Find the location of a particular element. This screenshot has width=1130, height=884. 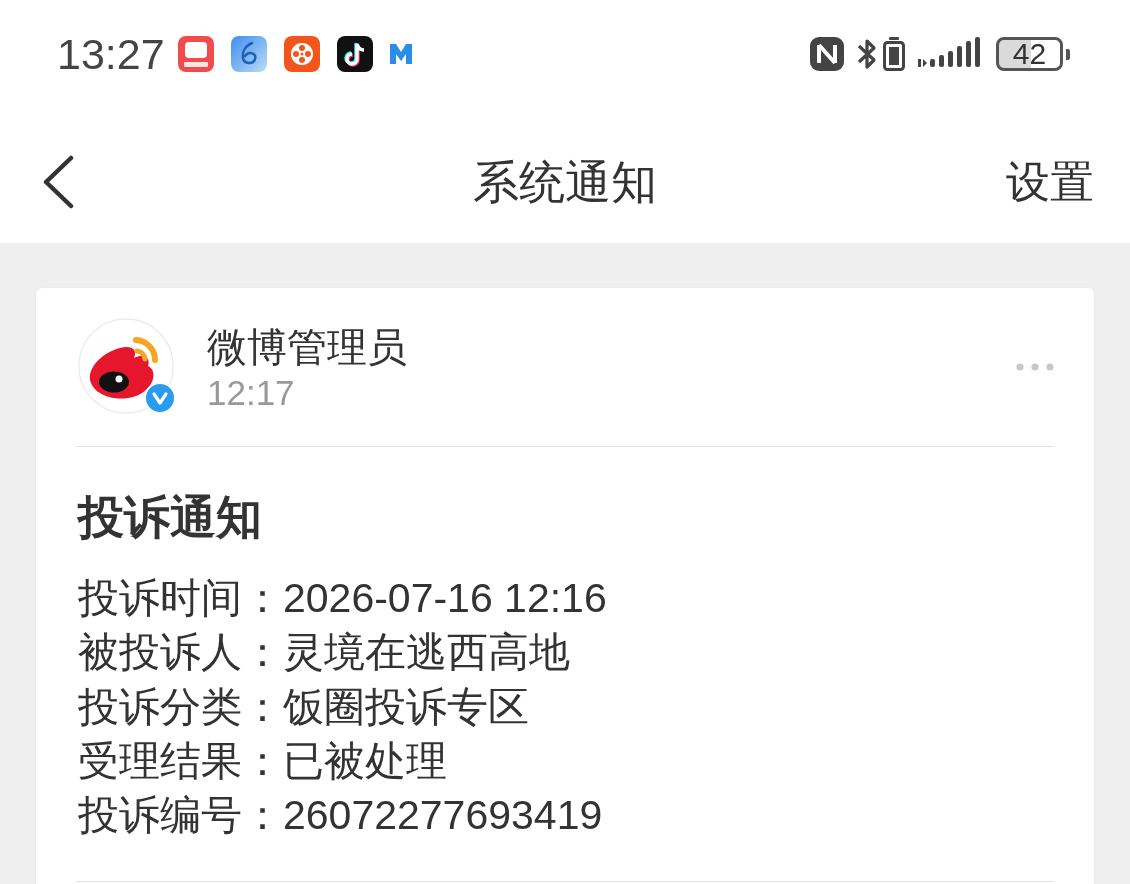

film-reel-app-icon is located at coordinates (301, 54).